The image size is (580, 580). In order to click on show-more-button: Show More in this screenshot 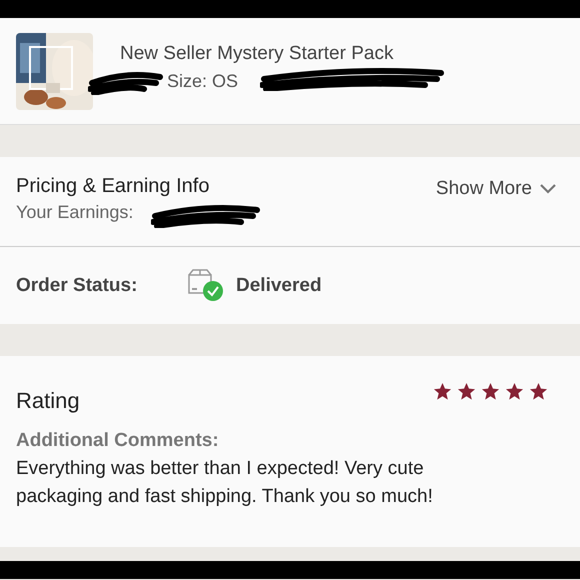, I will do `click(496, 189)`.